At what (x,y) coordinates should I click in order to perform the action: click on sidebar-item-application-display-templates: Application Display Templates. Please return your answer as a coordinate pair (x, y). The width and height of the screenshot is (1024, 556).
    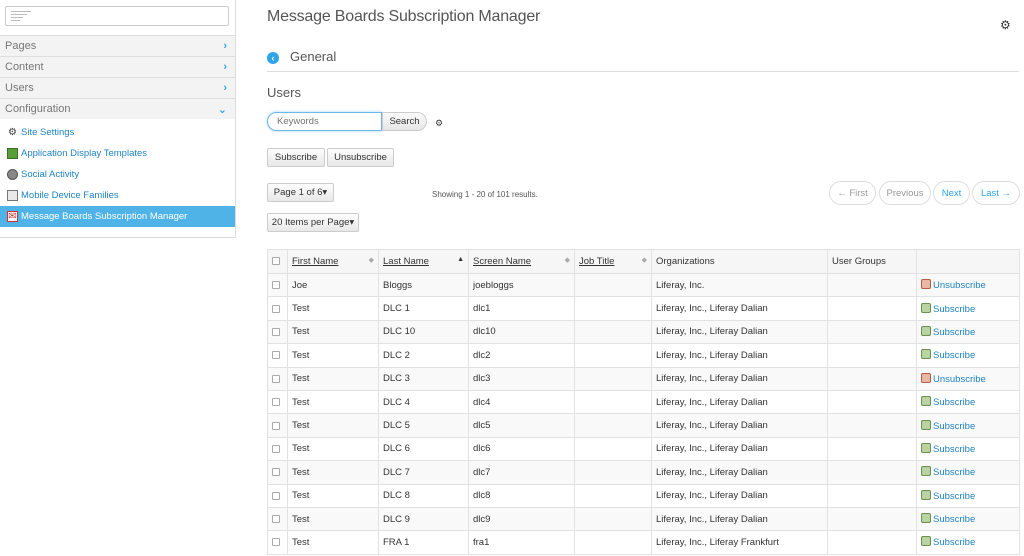
    Looking at the image, I should click on (117, 153).